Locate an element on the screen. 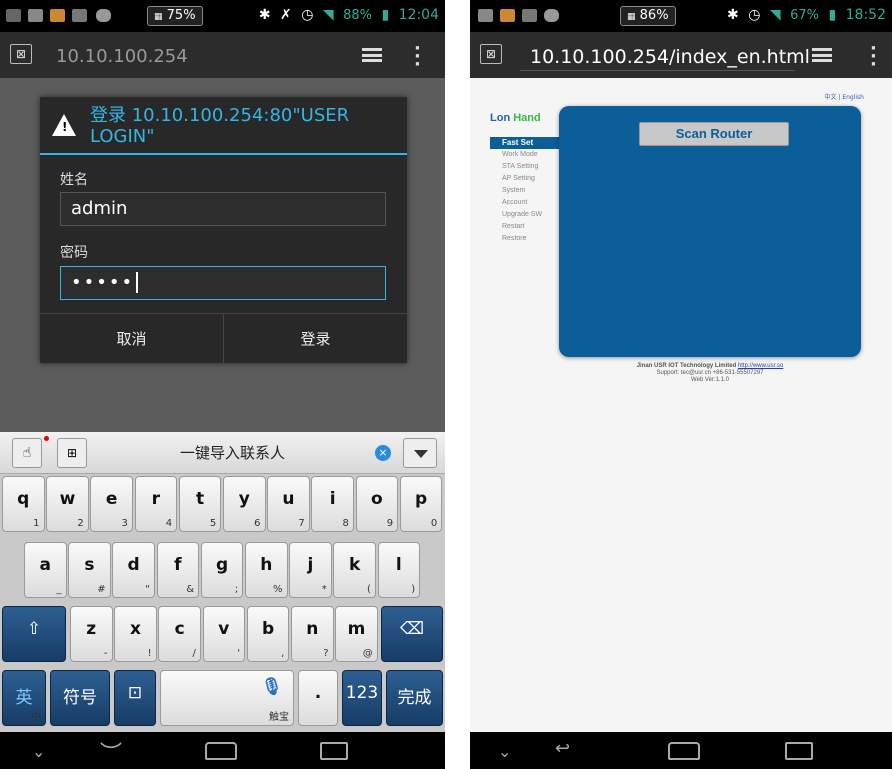 This screenshot has height=769, width=892. side-menu-item: System is located at coordinates (525, 191).